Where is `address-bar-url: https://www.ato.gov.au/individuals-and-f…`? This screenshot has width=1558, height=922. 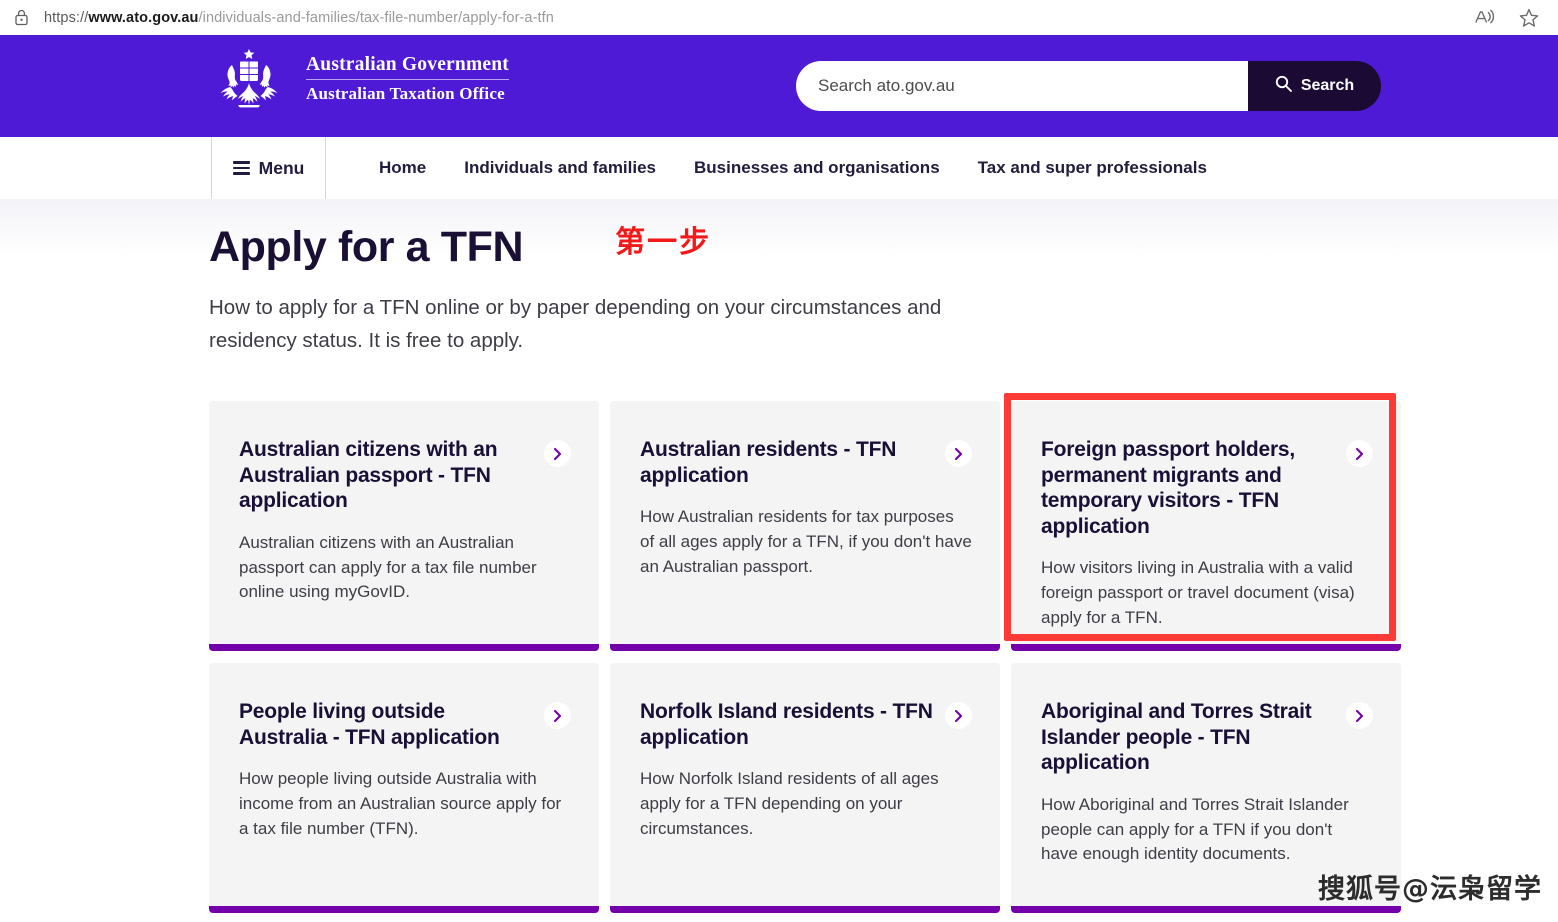 address-bar-url: https://www.ato.gov.au/individuals-and-f… is located at coordinates (299, 18).